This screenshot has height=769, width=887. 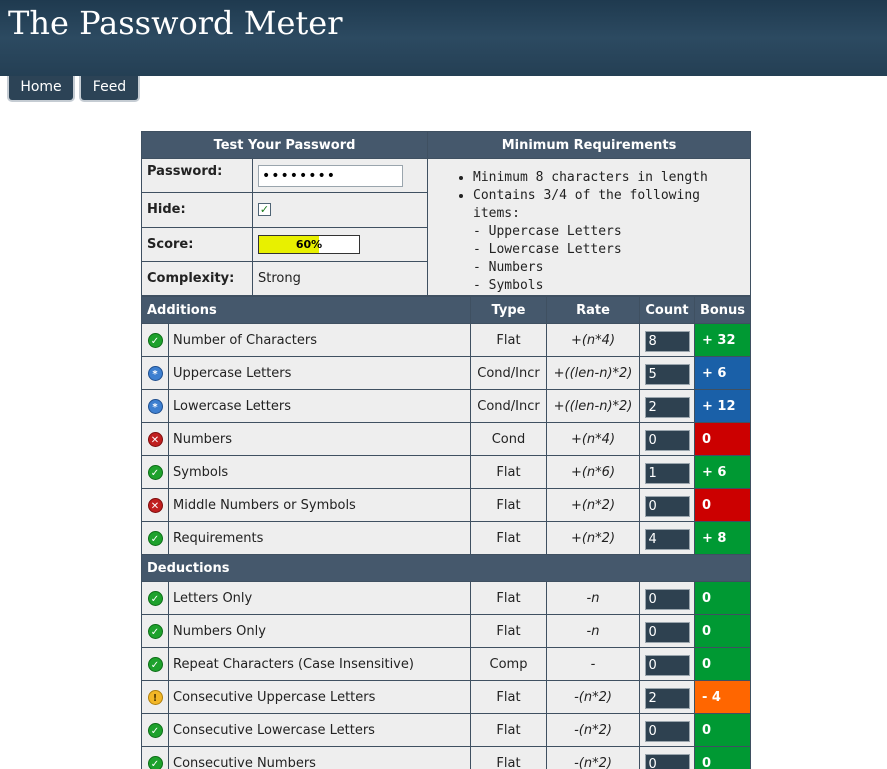 I want to click on site-header: The Password Meter, so click(x=443, y=38).